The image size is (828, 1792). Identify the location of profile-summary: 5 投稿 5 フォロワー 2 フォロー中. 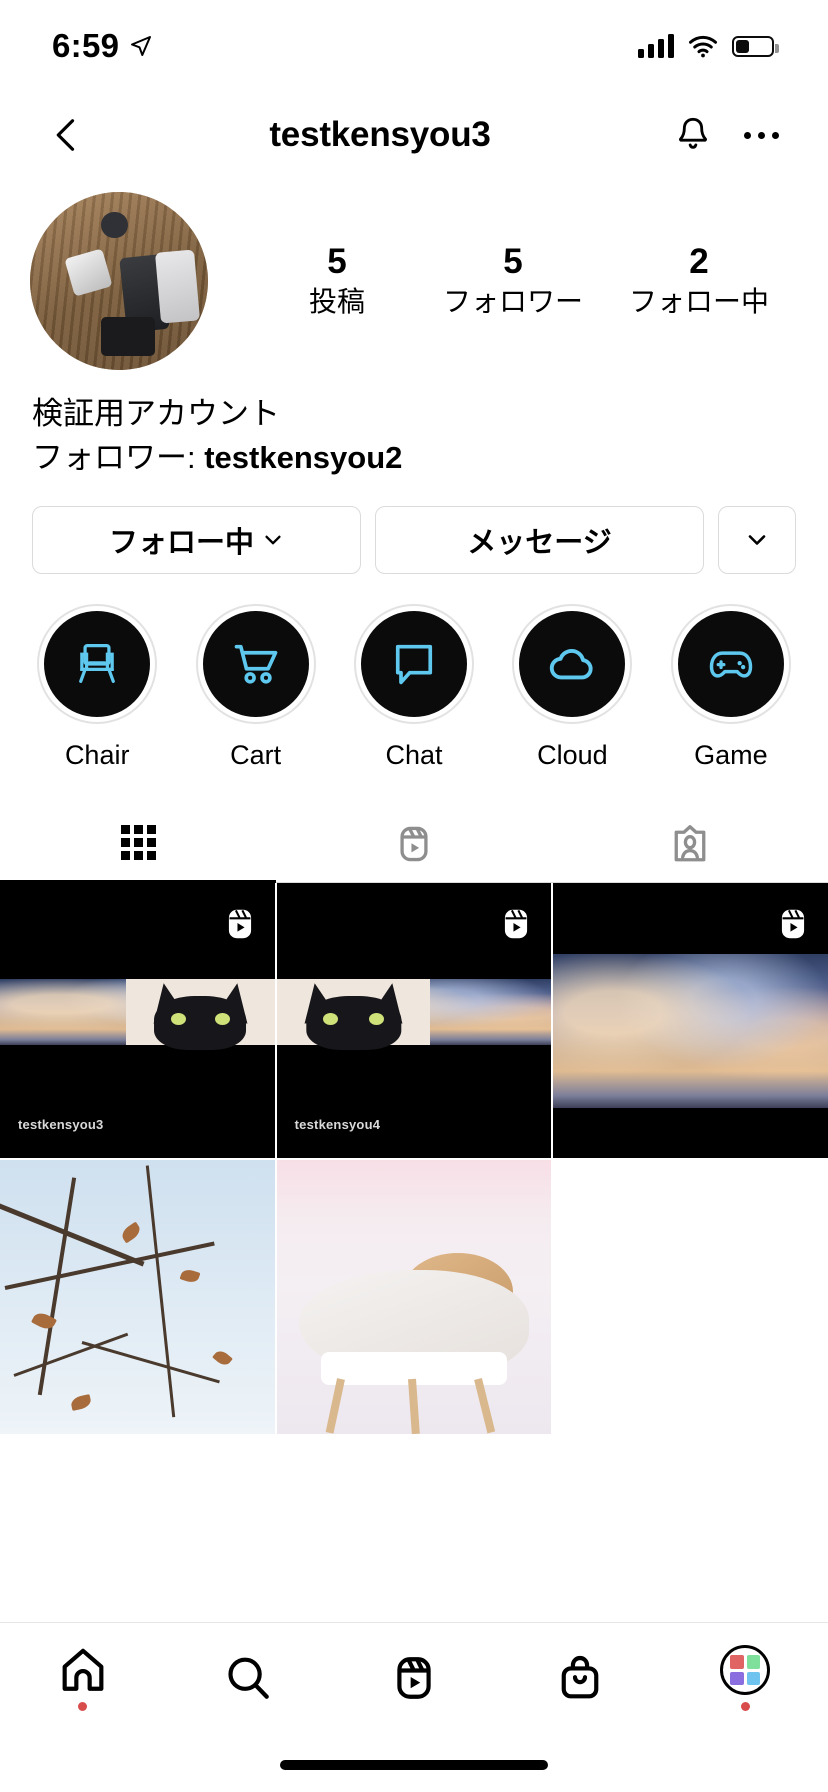
(414, 274).